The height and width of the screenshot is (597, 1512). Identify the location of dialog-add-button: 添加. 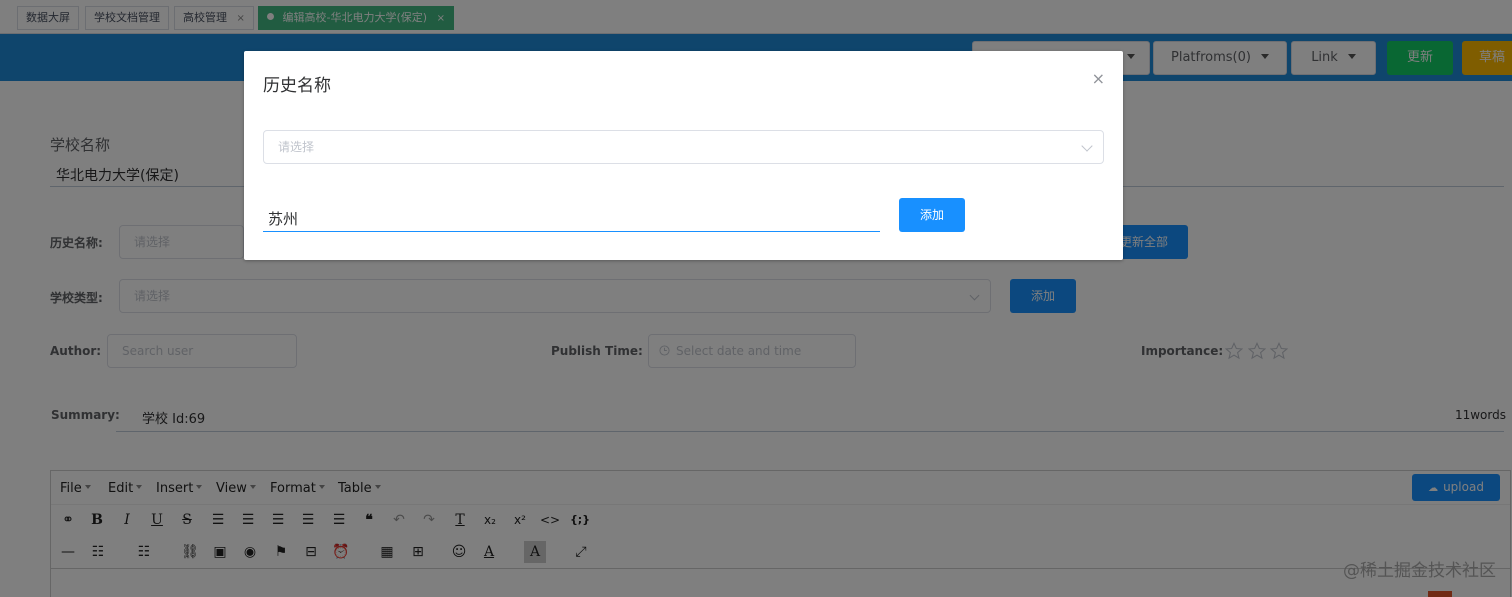
(932, 215).